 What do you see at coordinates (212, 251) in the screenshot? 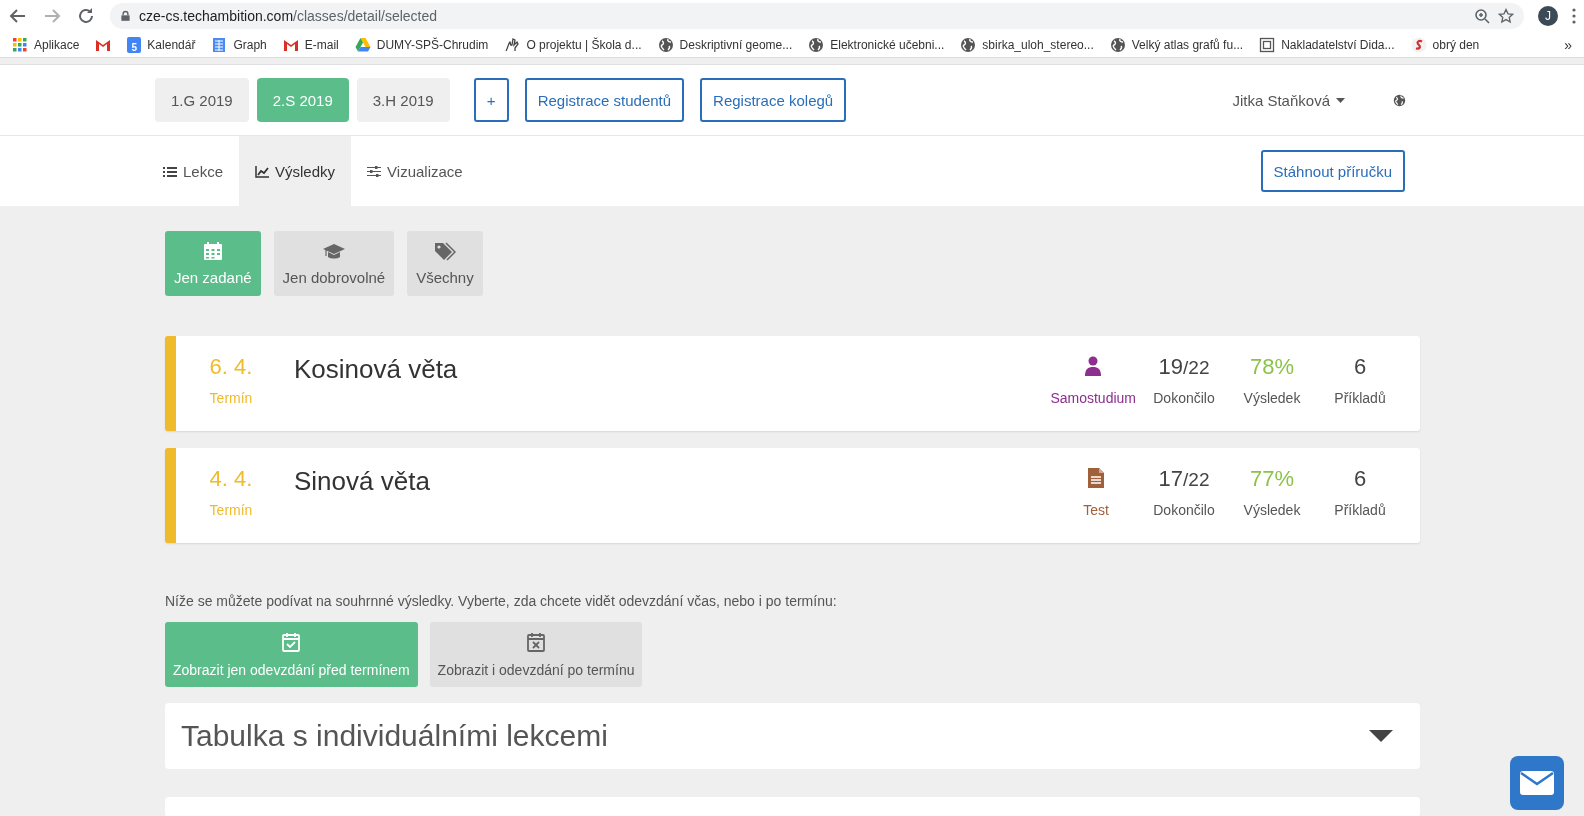
I see `calendar-icon` at bounding box center [212, 251].